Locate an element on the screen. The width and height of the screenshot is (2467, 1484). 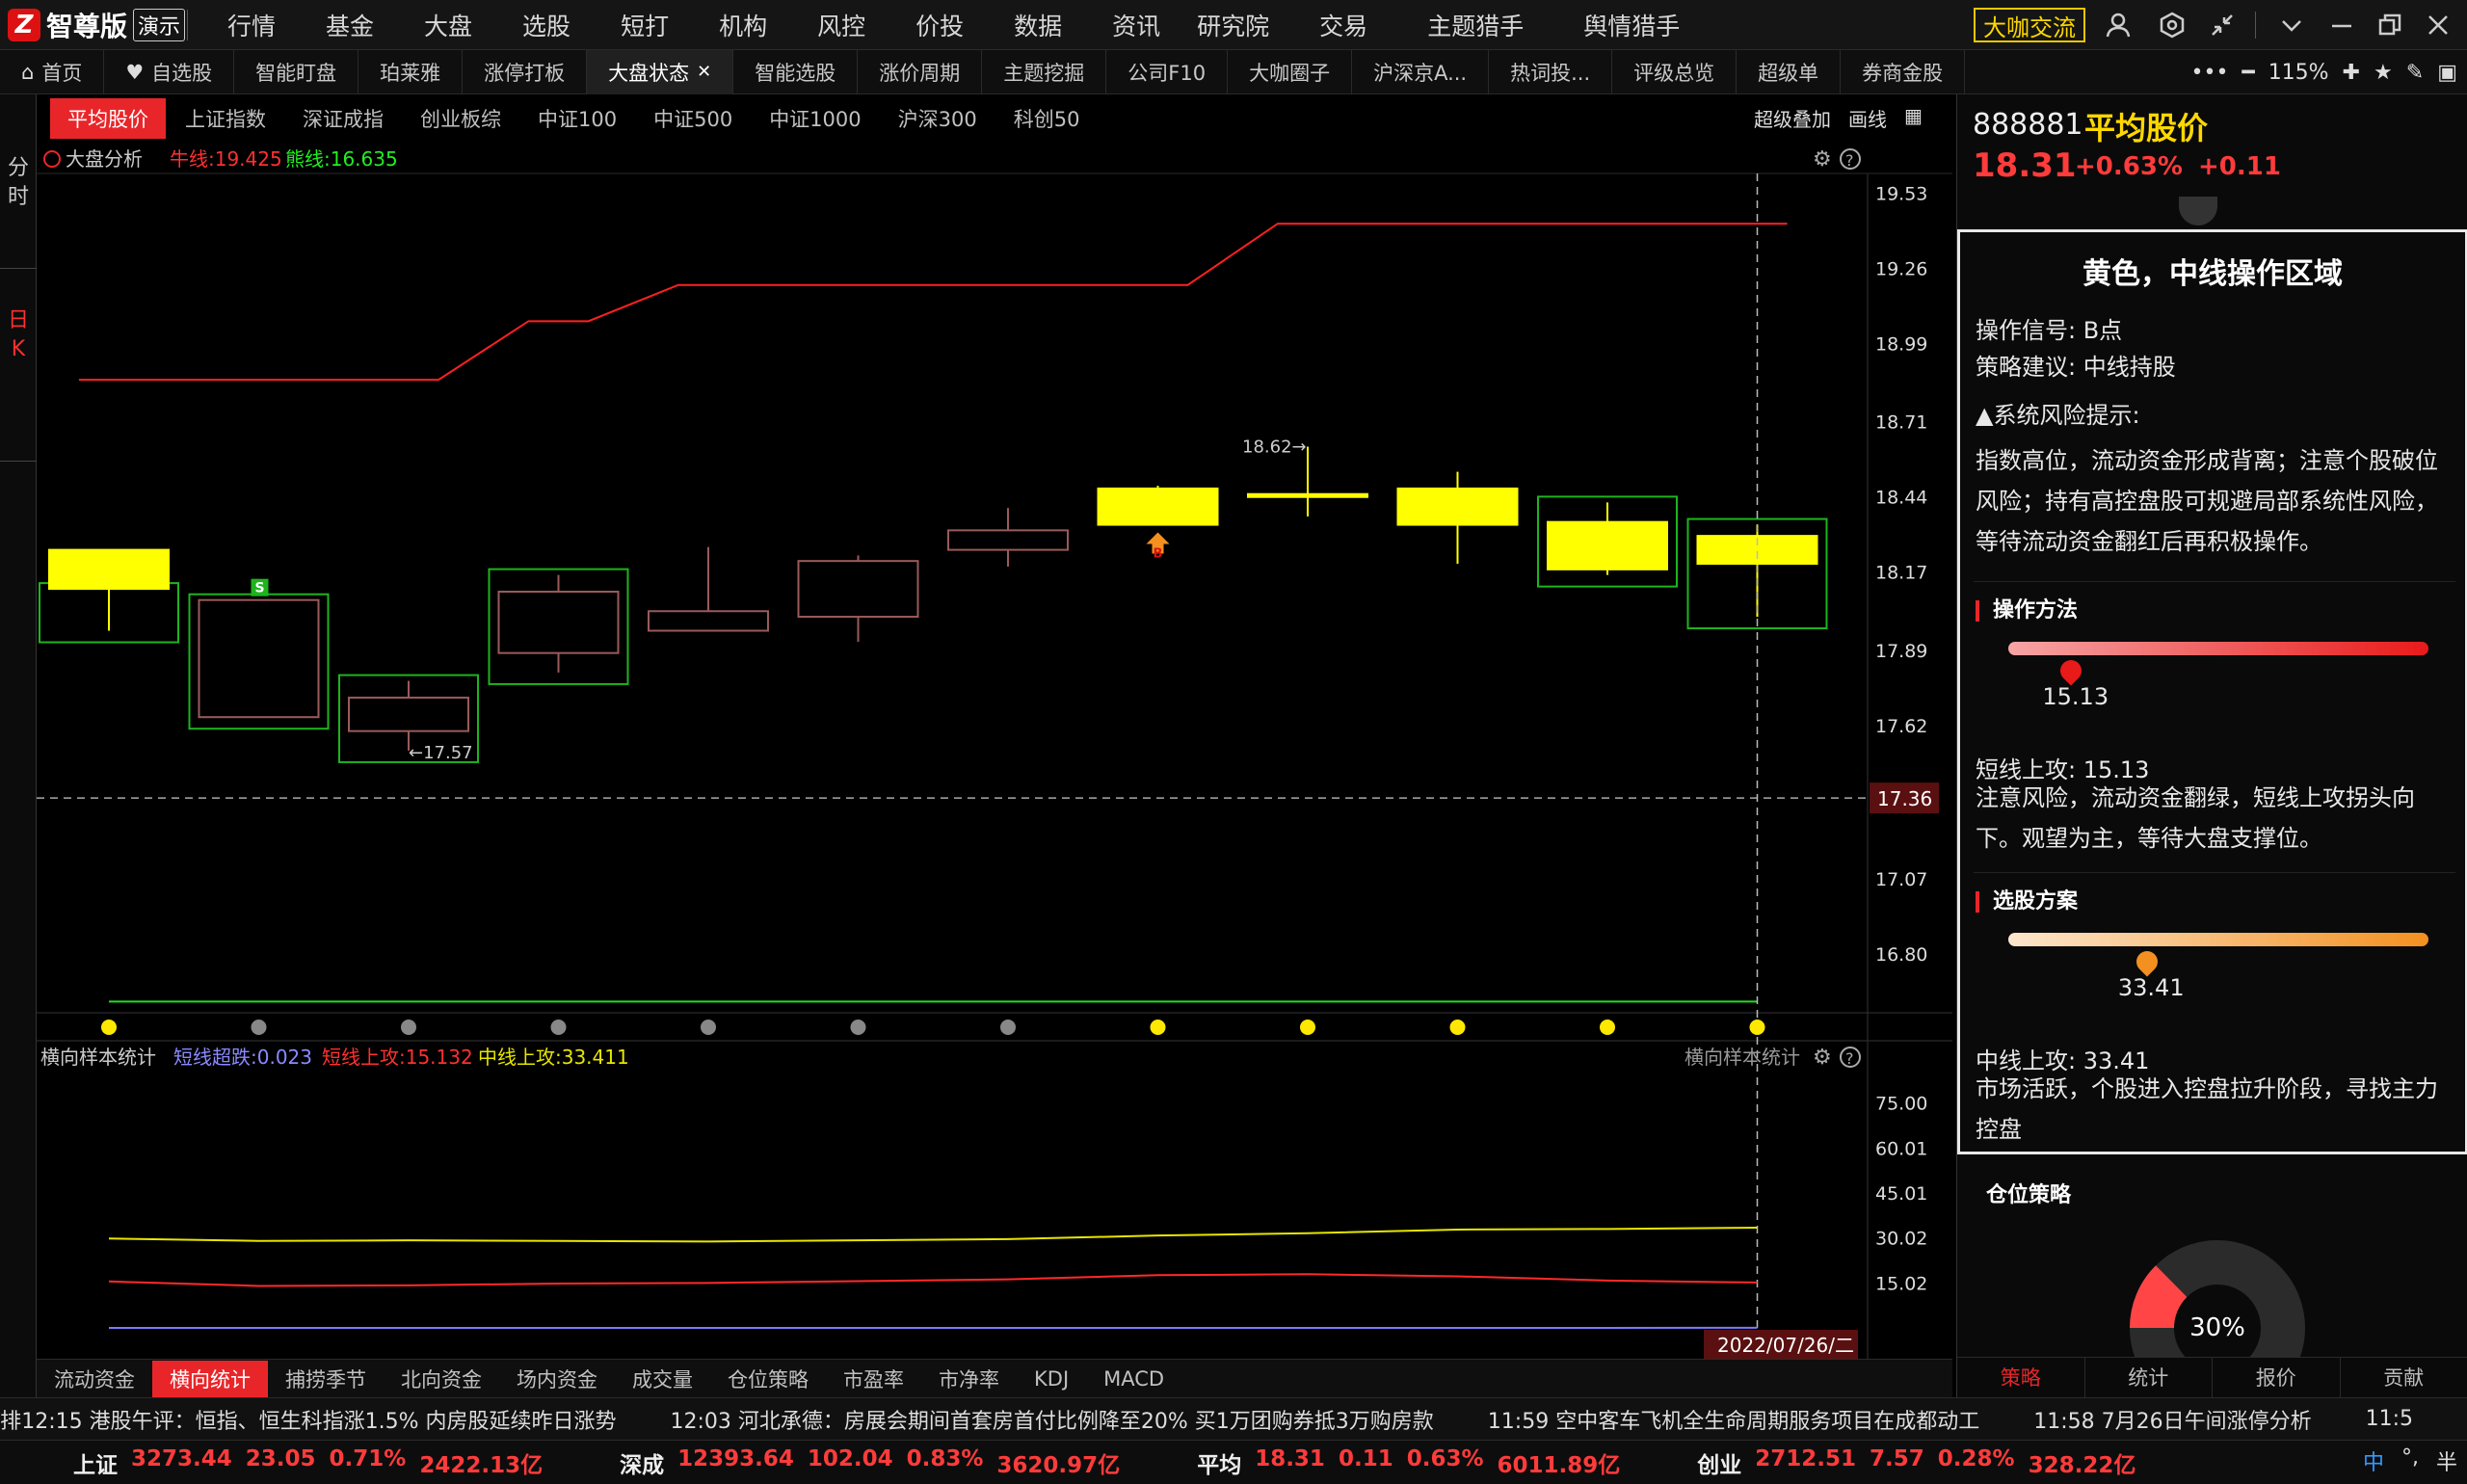
tab-item: 涨价周期 is located at coordinates (920, 71).